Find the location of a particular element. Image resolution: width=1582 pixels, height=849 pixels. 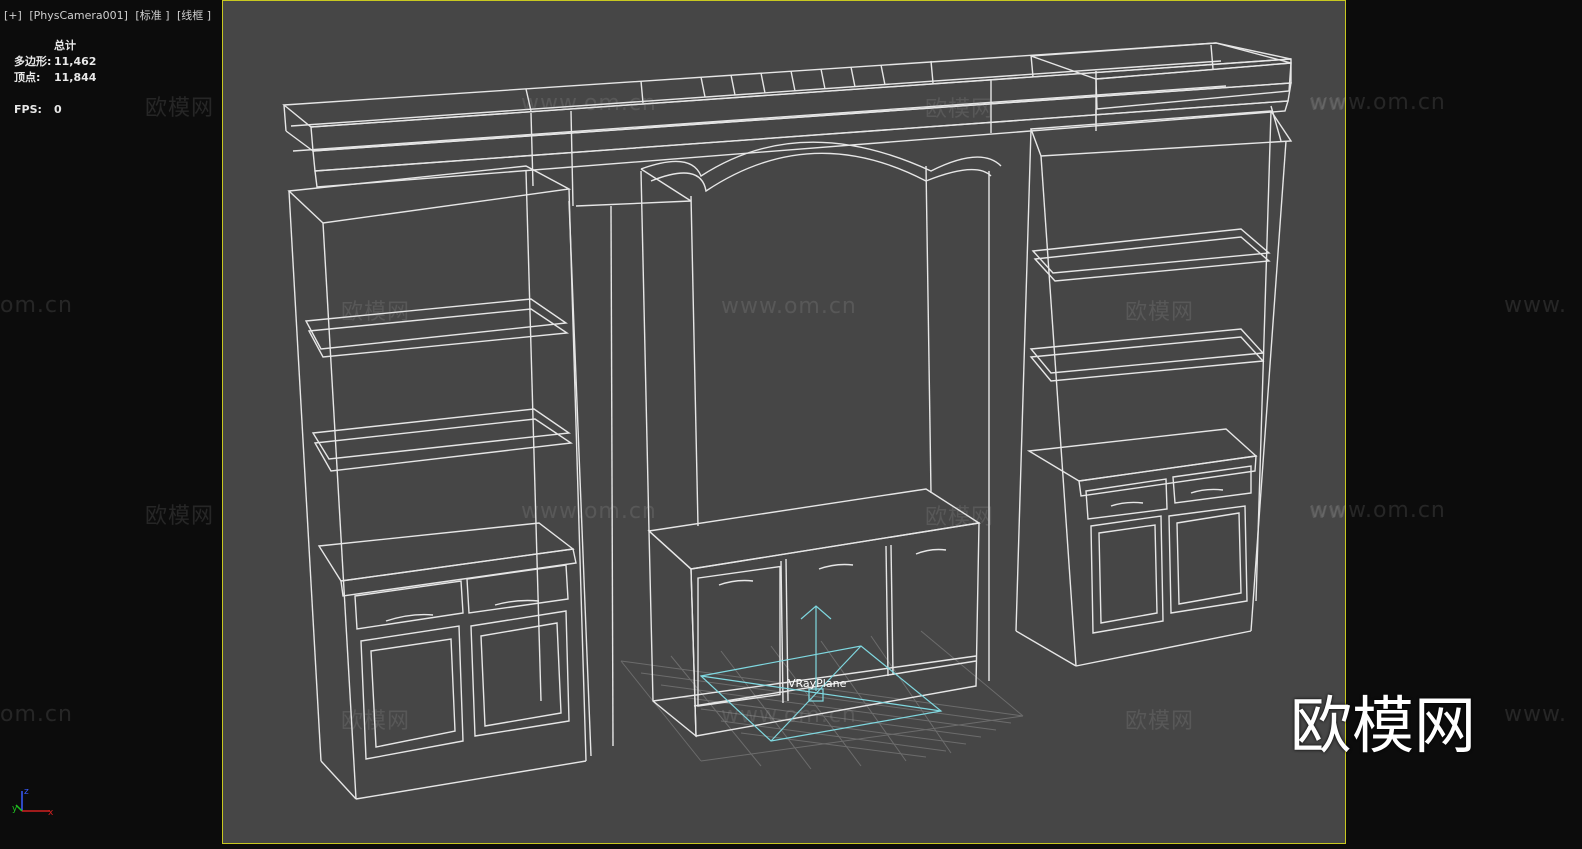

logo-watermark: 欧模网 is located at coordinates (1383, 725).